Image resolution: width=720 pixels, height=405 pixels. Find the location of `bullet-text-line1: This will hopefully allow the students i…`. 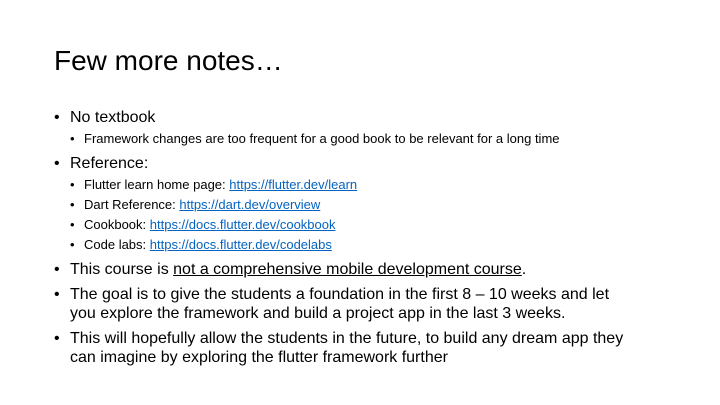

bullet-text-line1: This will hopefully allow the students i… is located at coordinates (347, 338).